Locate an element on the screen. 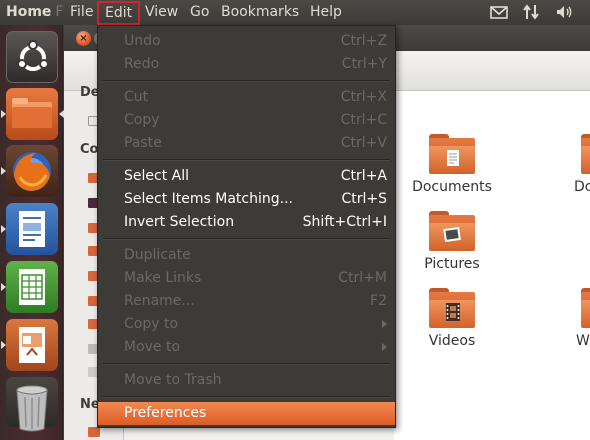  top-panel: Home F File Edit View Go Bookmarks Help is located at coordinates (295, 12).